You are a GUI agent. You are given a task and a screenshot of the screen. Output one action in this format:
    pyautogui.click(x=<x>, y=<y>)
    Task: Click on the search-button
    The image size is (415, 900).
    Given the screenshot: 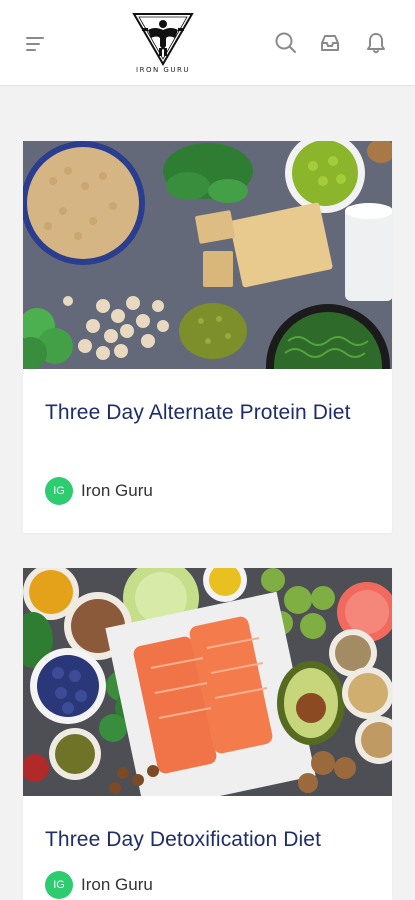 What is the action you would take?
    pyautogui.click(x=286, y=43)
    